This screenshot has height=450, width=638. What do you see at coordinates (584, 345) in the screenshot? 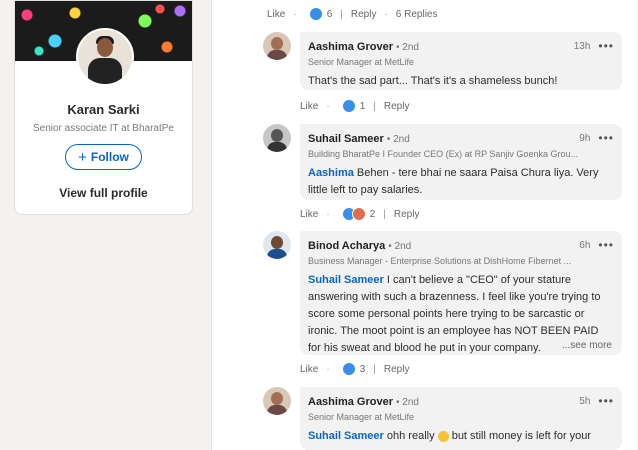
I see `see-more-link: ...see more` at bounding box center [584, 345].